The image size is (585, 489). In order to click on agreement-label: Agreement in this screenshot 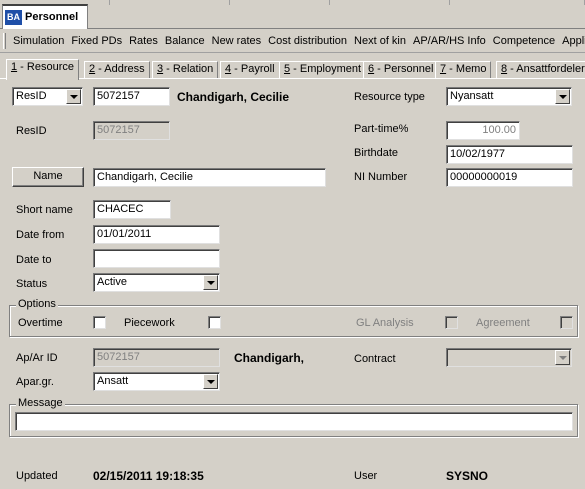, I will do `click(503, 323)`.